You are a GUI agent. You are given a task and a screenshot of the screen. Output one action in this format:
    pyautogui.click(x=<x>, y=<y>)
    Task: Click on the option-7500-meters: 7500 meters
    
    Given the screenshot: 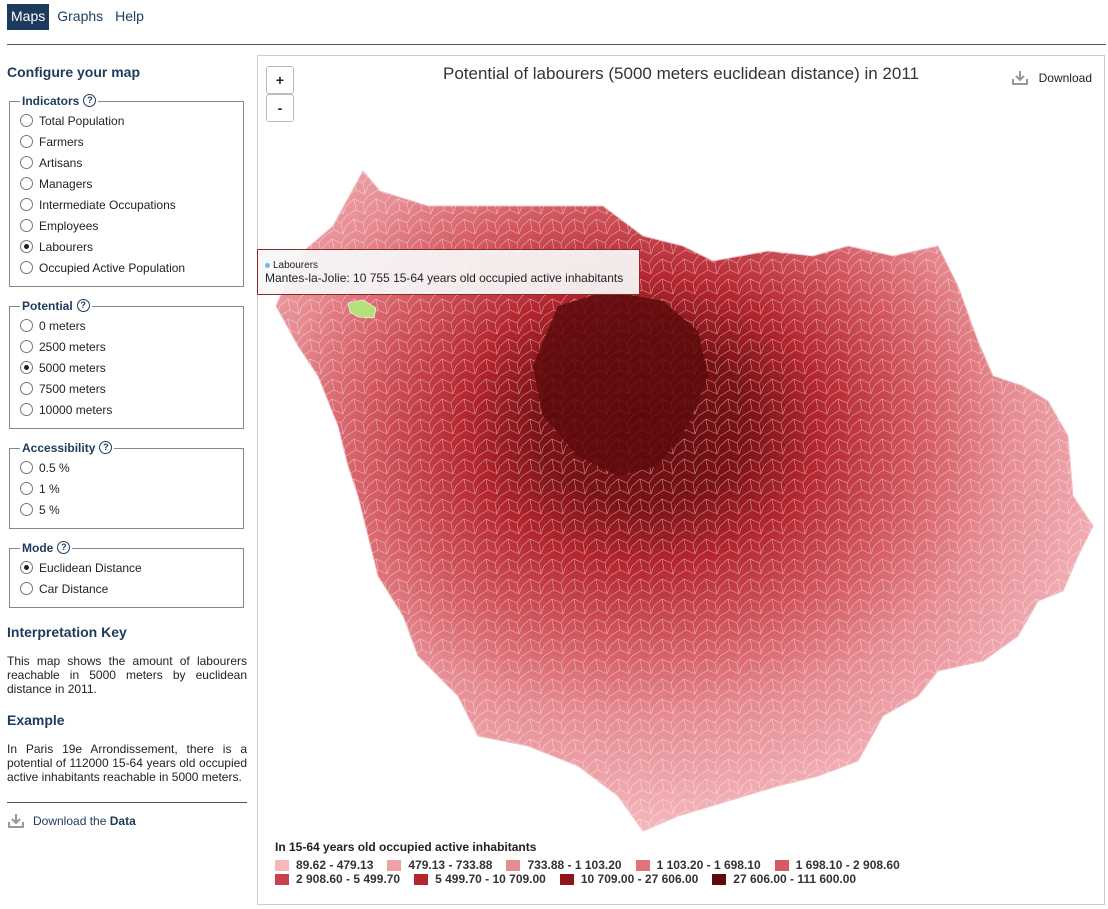 What is the action you would take?
    pyautogui.click(x=127, y=388)
    